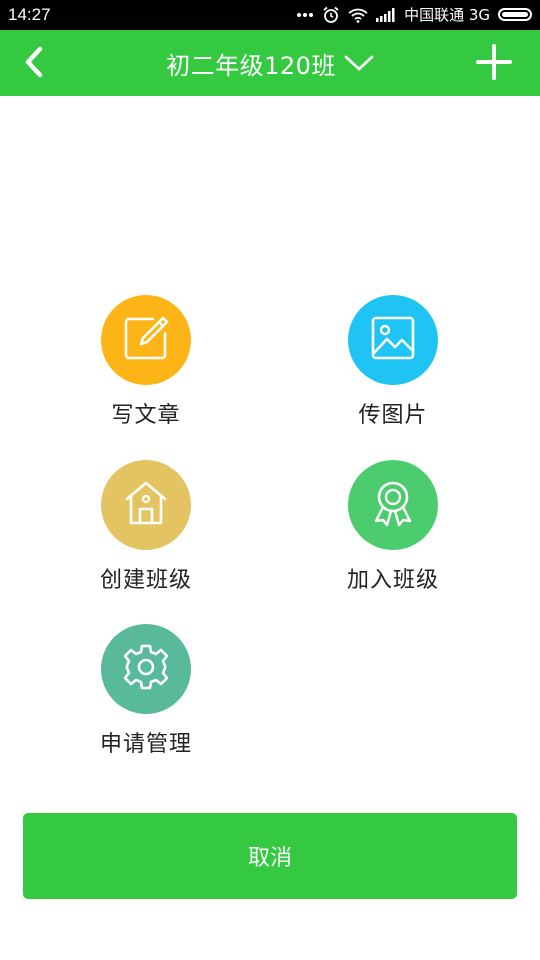 The image size is (540, 960). What do you see at coordinates (146, 415) in the screenshot?
I see `menu-item-label: 写文章` at bounding box center [146, 415].